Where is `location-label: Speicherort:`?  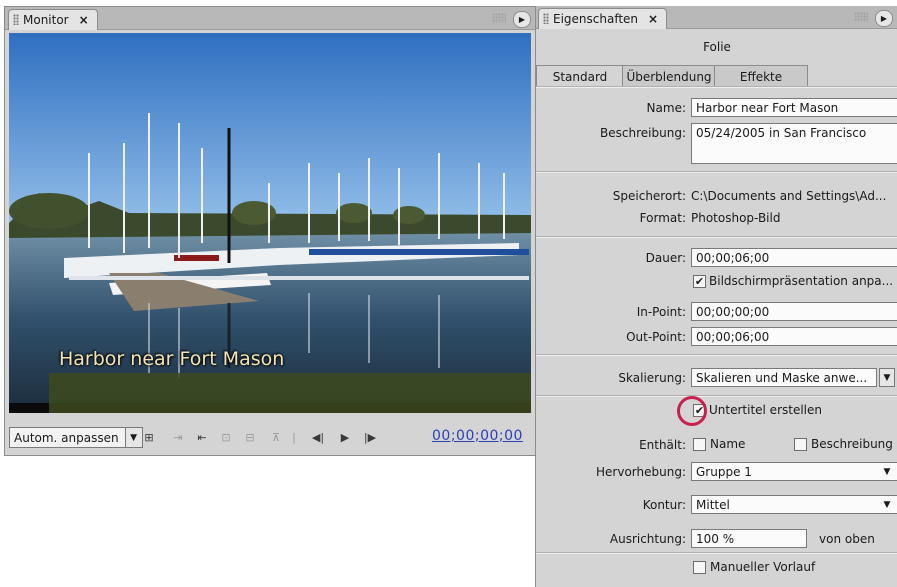
location-label: Speicherort: is located at coordinates (649, 196).